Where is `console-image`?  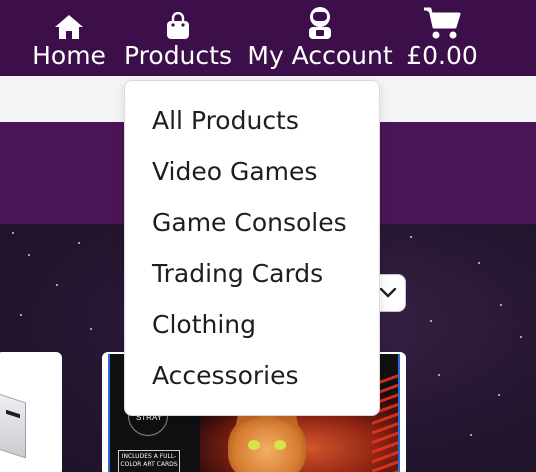
console-image is located at coordinates (13, 424).